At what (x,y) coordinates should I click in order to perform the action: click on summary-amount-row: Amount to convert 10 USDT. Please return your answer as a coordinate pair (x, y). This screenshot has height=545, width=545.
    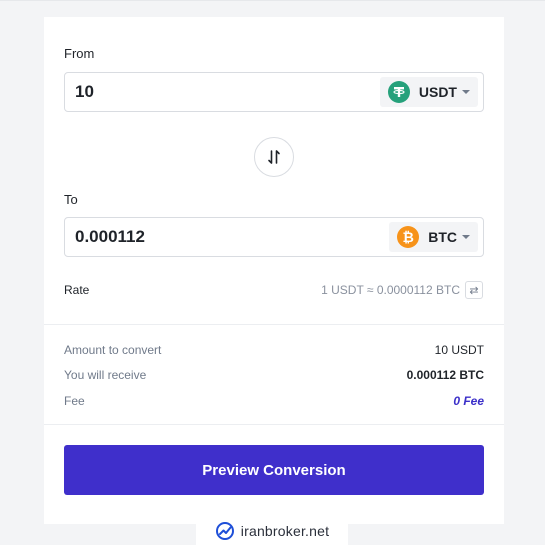
    Looking at the image, I should click on (274, 350).